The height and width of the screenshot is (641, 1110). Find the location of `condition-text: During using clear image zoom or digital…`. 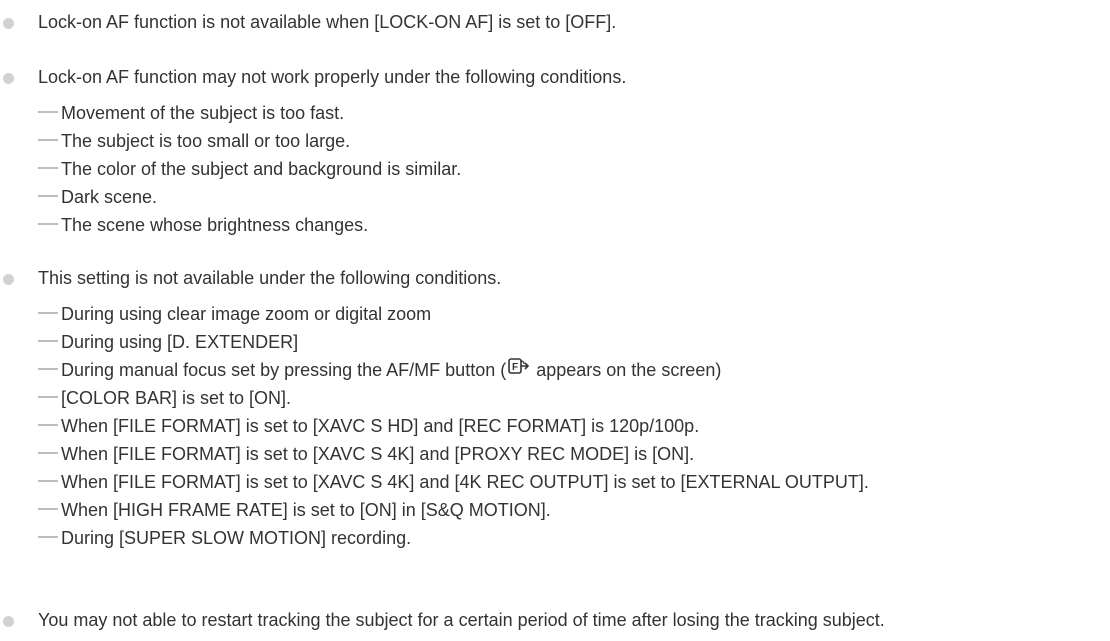

condition-text: During using clear image zoom or digital… is located at coordinates (246, 314).